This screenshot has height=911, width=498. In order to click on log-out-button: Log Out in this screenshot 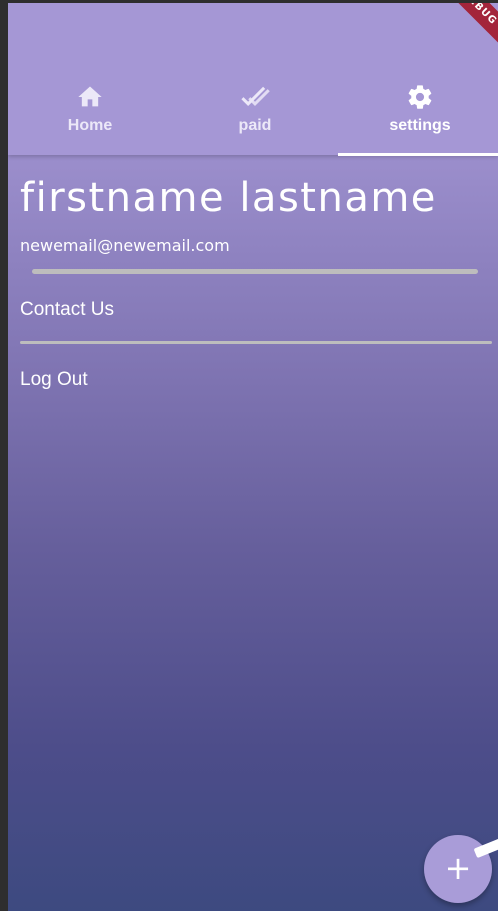, I will do `click(54, 380)`.